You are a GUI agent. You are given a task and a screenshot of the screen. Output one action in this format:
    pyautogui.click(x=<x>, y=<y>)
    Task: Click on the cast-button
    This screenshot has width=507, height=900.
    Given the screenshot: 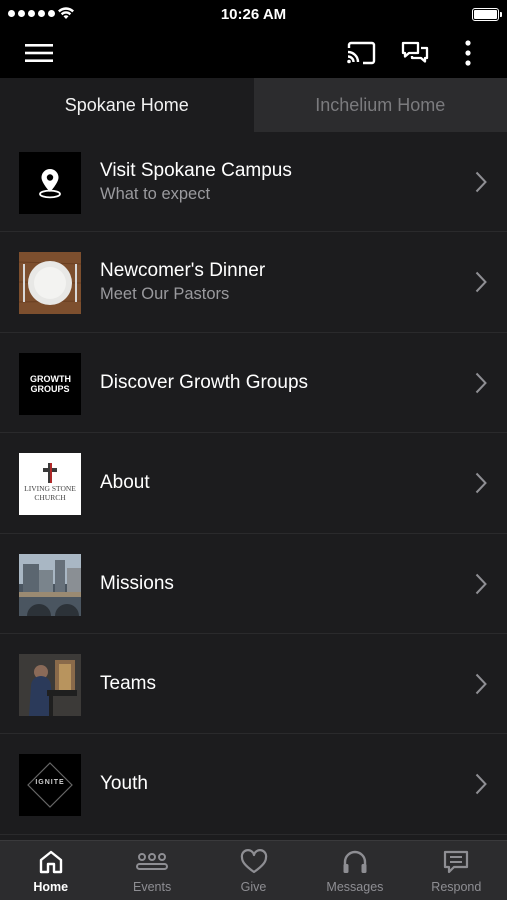 What is the action you would take?
    pyautogui.click(x=361, y=53)
    